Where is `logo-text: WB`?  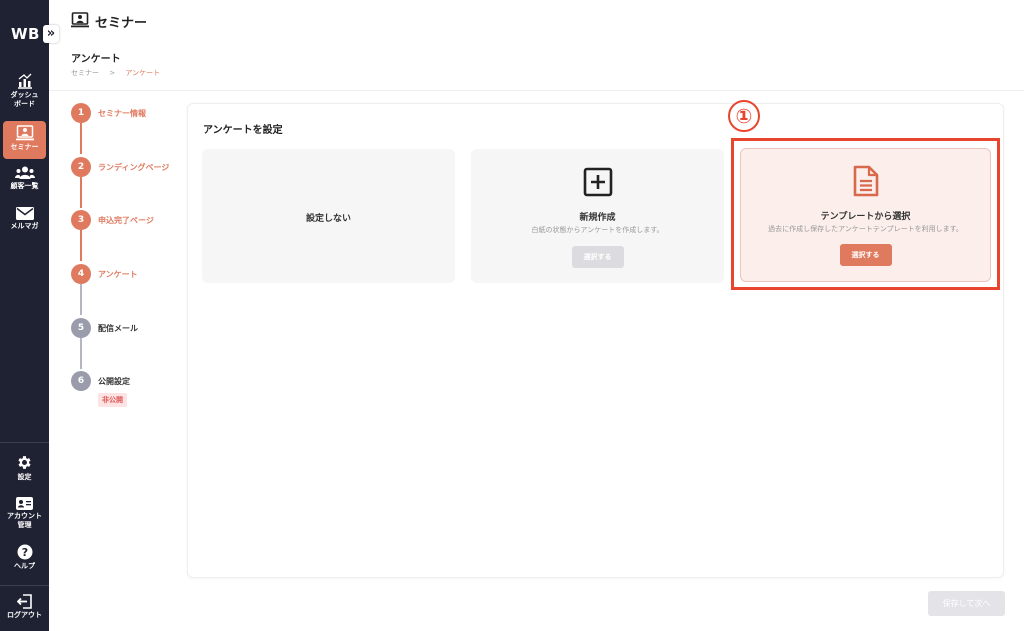
logo-text: WB is located at coordinates (25, 34).